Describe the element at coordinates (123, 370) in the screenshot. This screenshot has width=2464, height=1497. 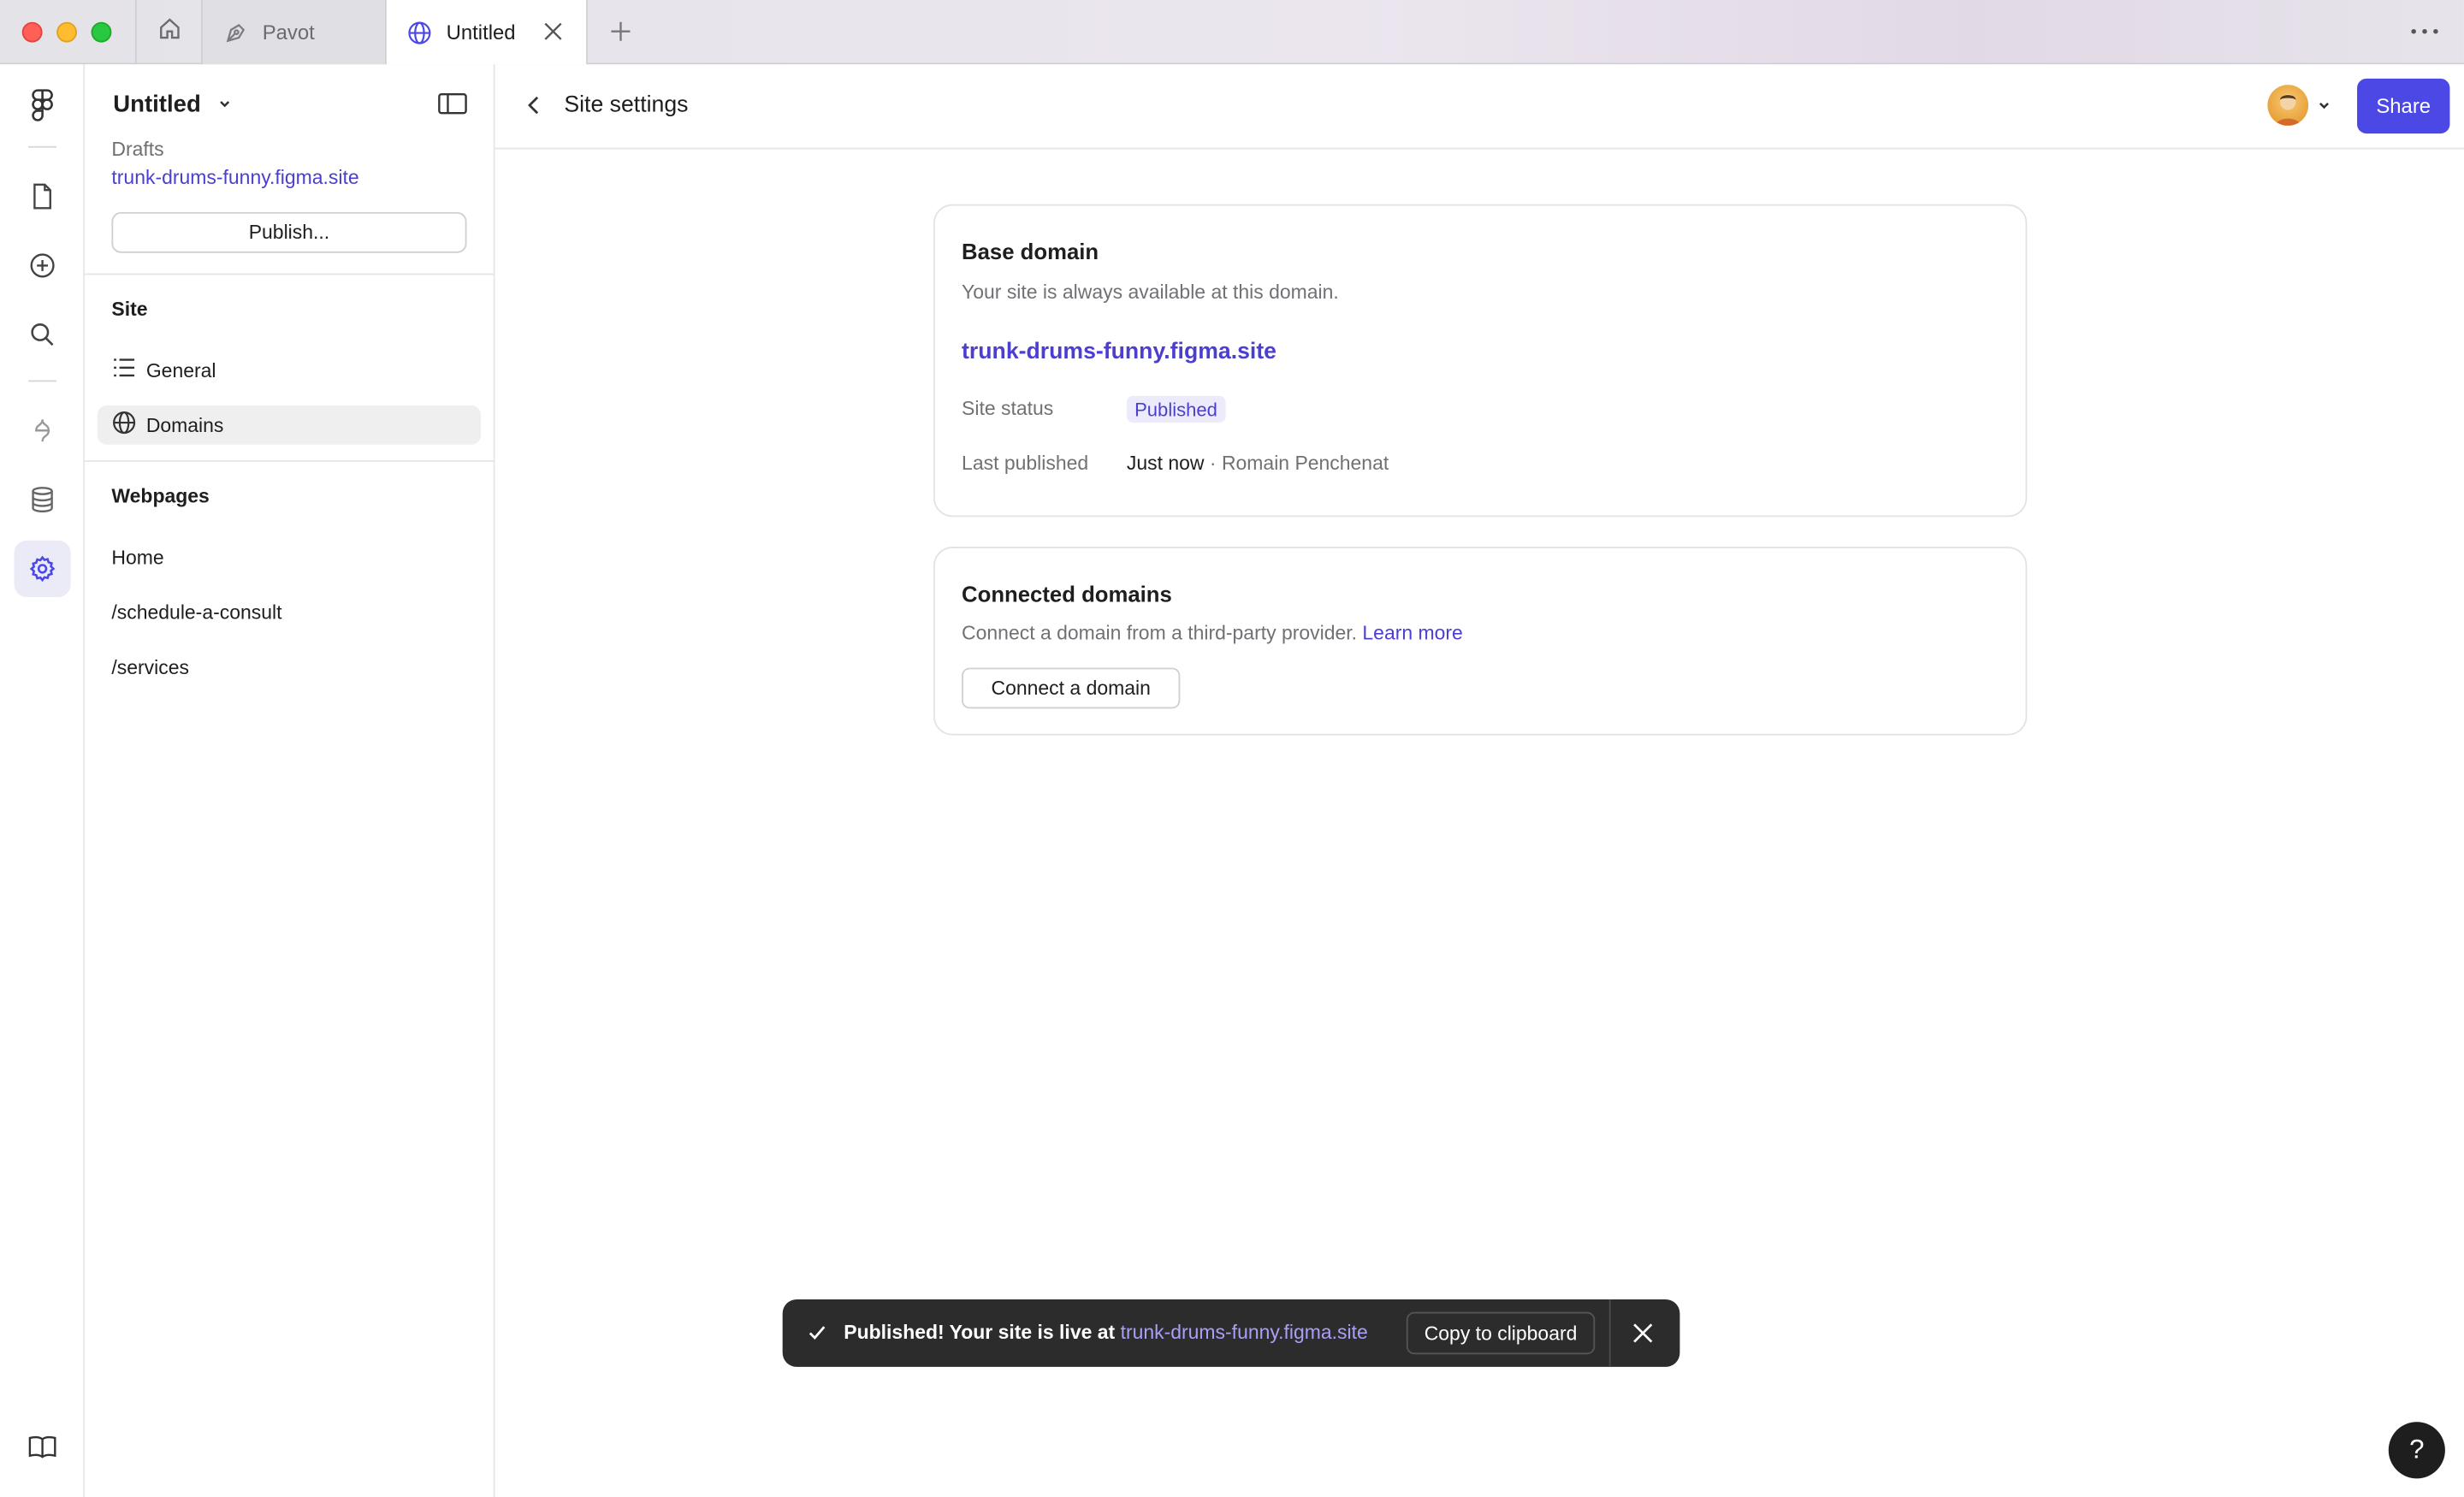
I see `list-icon` at that location.